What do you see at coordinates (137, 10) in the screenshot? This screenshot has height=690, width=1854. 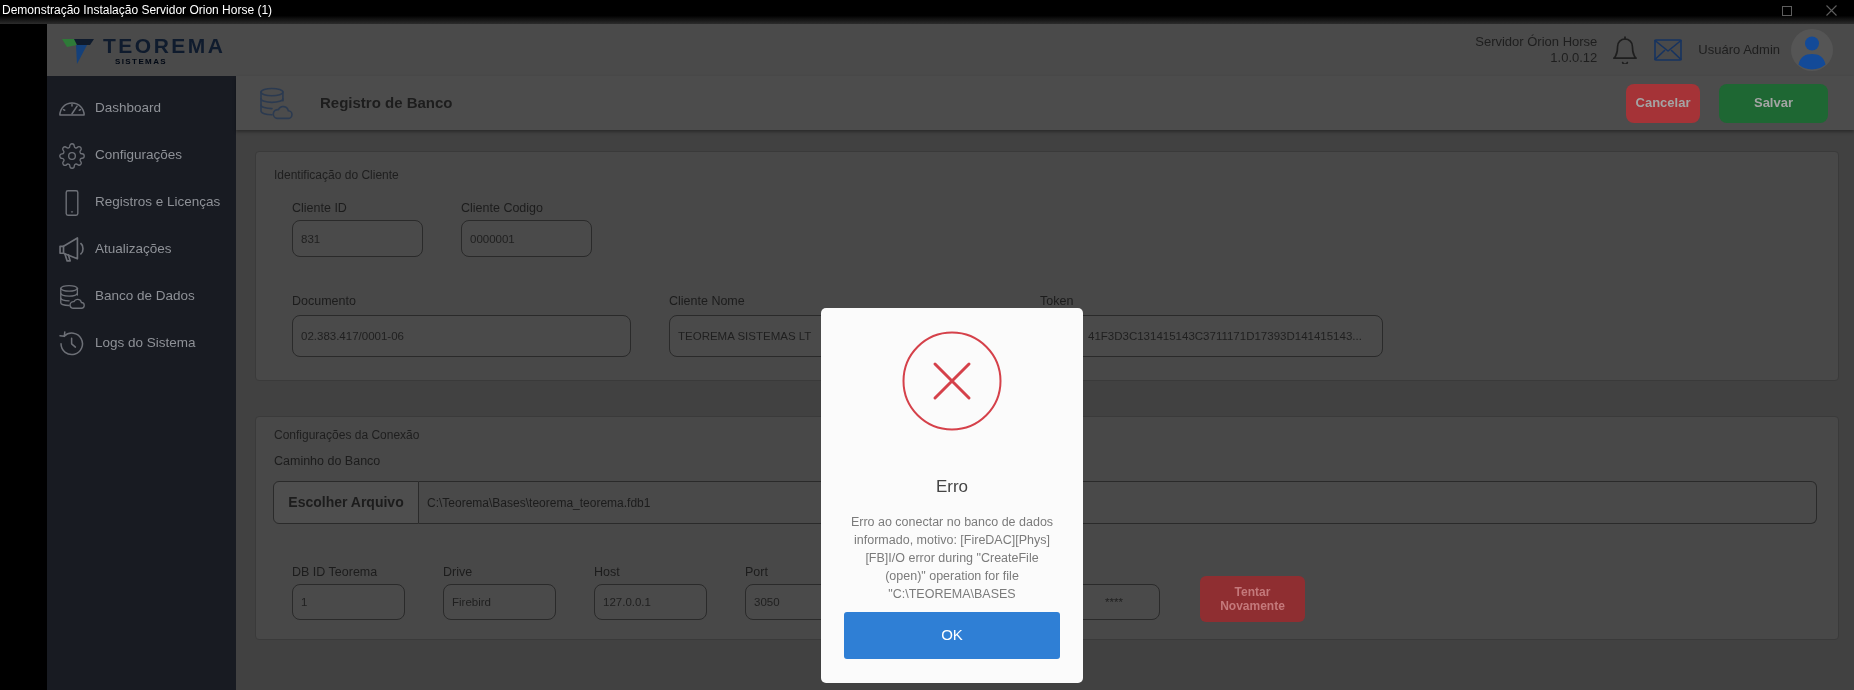 I see `window-title: Demonstração Instalação Servidor Orion Horse (1)` at bounding box center [137, 10].